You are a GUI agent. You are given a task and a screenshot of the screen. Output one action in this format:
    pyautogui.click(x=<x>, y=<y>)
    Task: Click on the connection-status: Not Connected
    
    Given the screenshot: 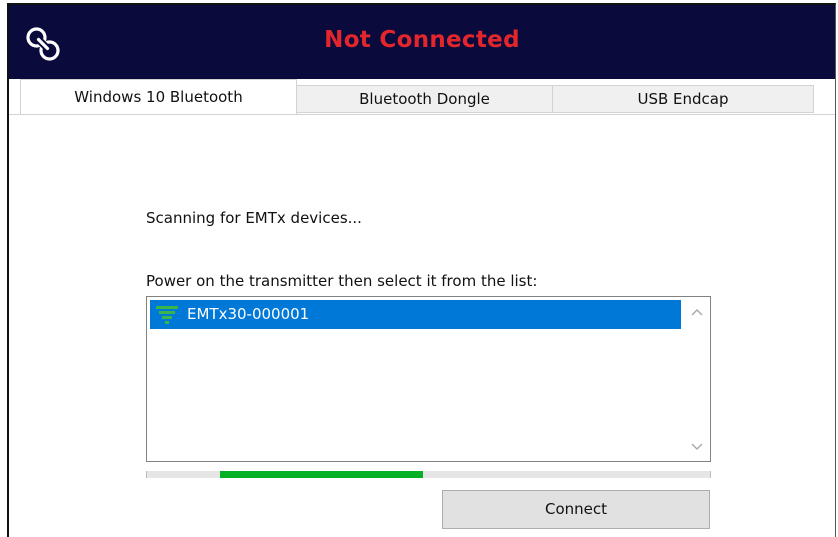 What is the action you would take?
    pyautogui.click(x=422, y=40)
    